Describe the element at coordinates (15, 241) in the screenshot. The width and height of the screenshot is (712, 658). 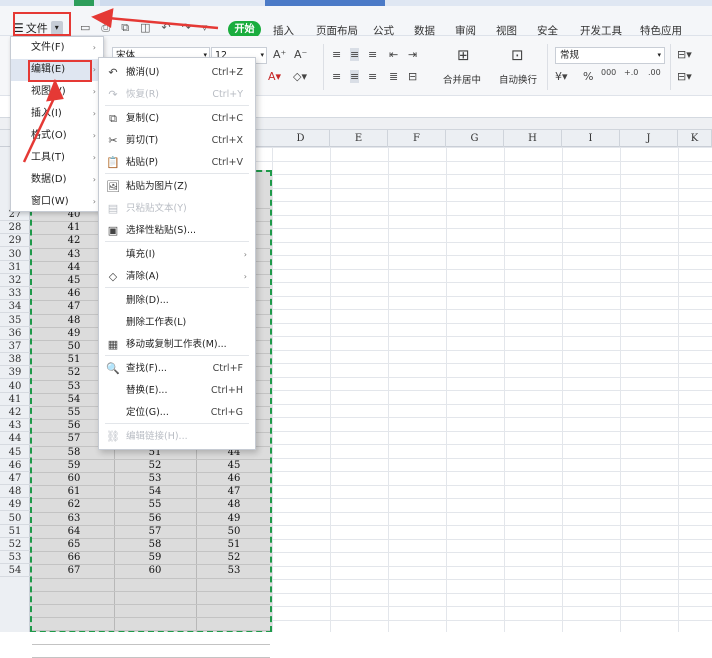
I see `row-header: 29` at that location.